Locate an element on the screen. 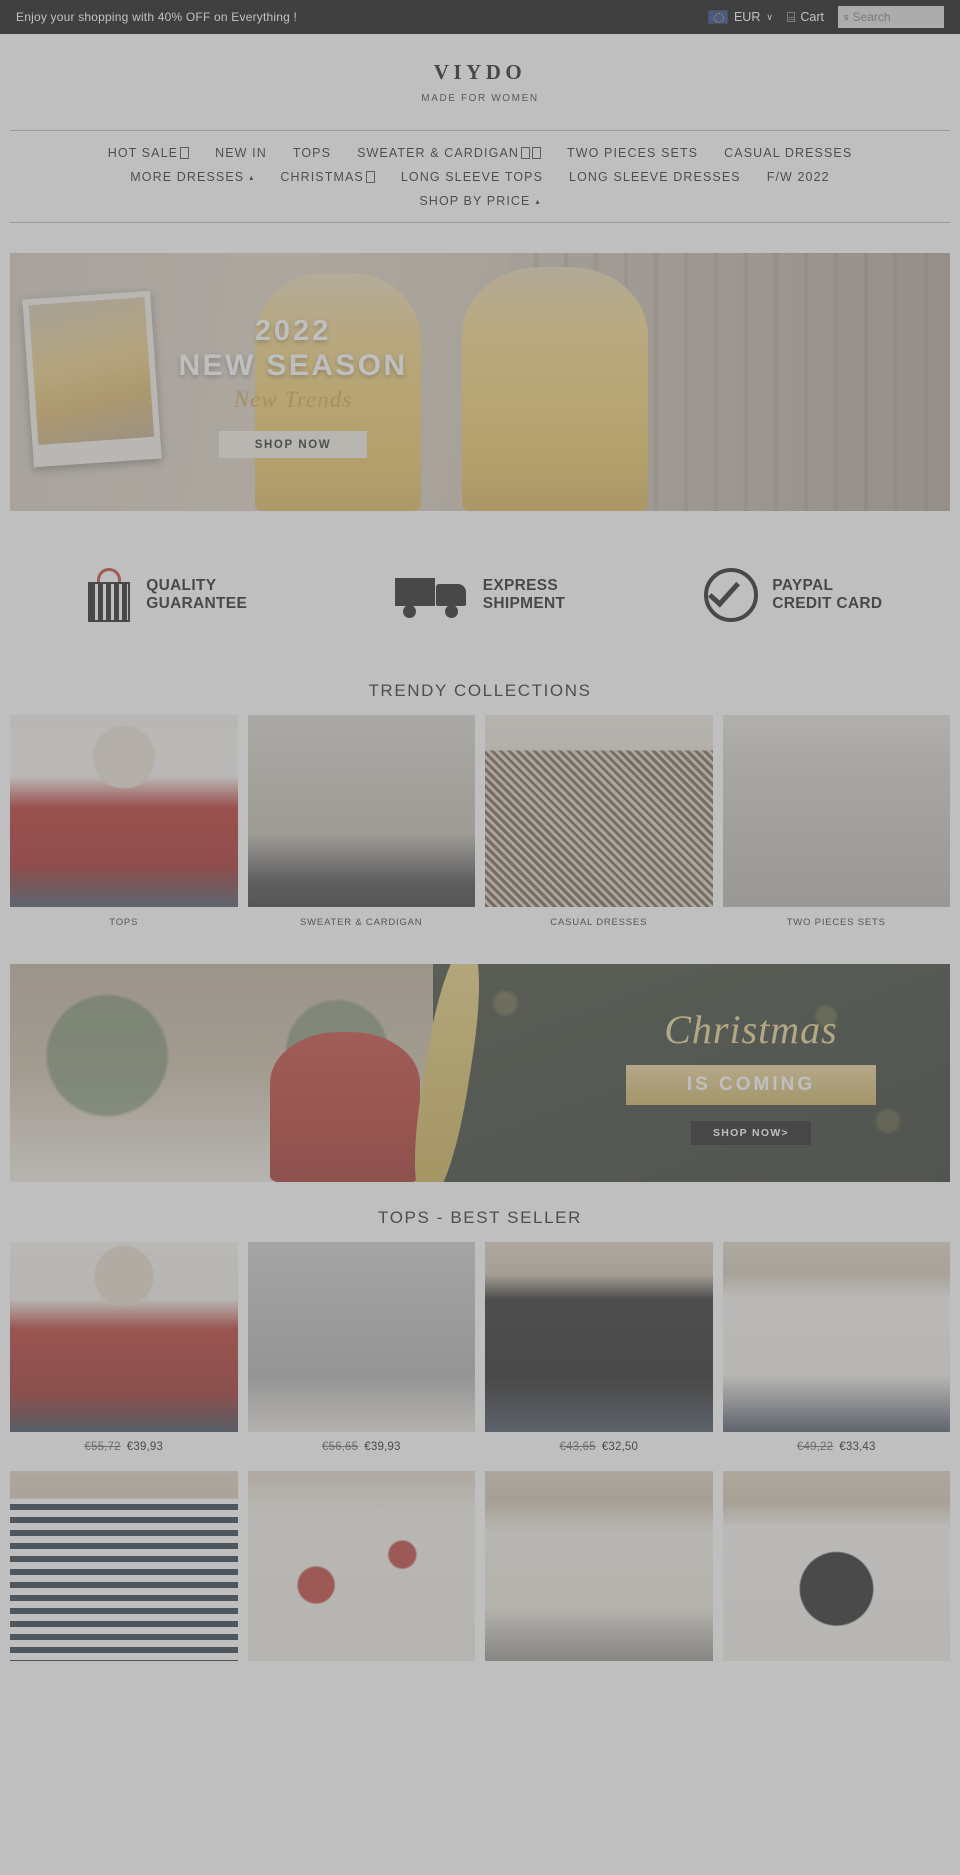  currency-label: EUR is located at coordinates (747, 17).